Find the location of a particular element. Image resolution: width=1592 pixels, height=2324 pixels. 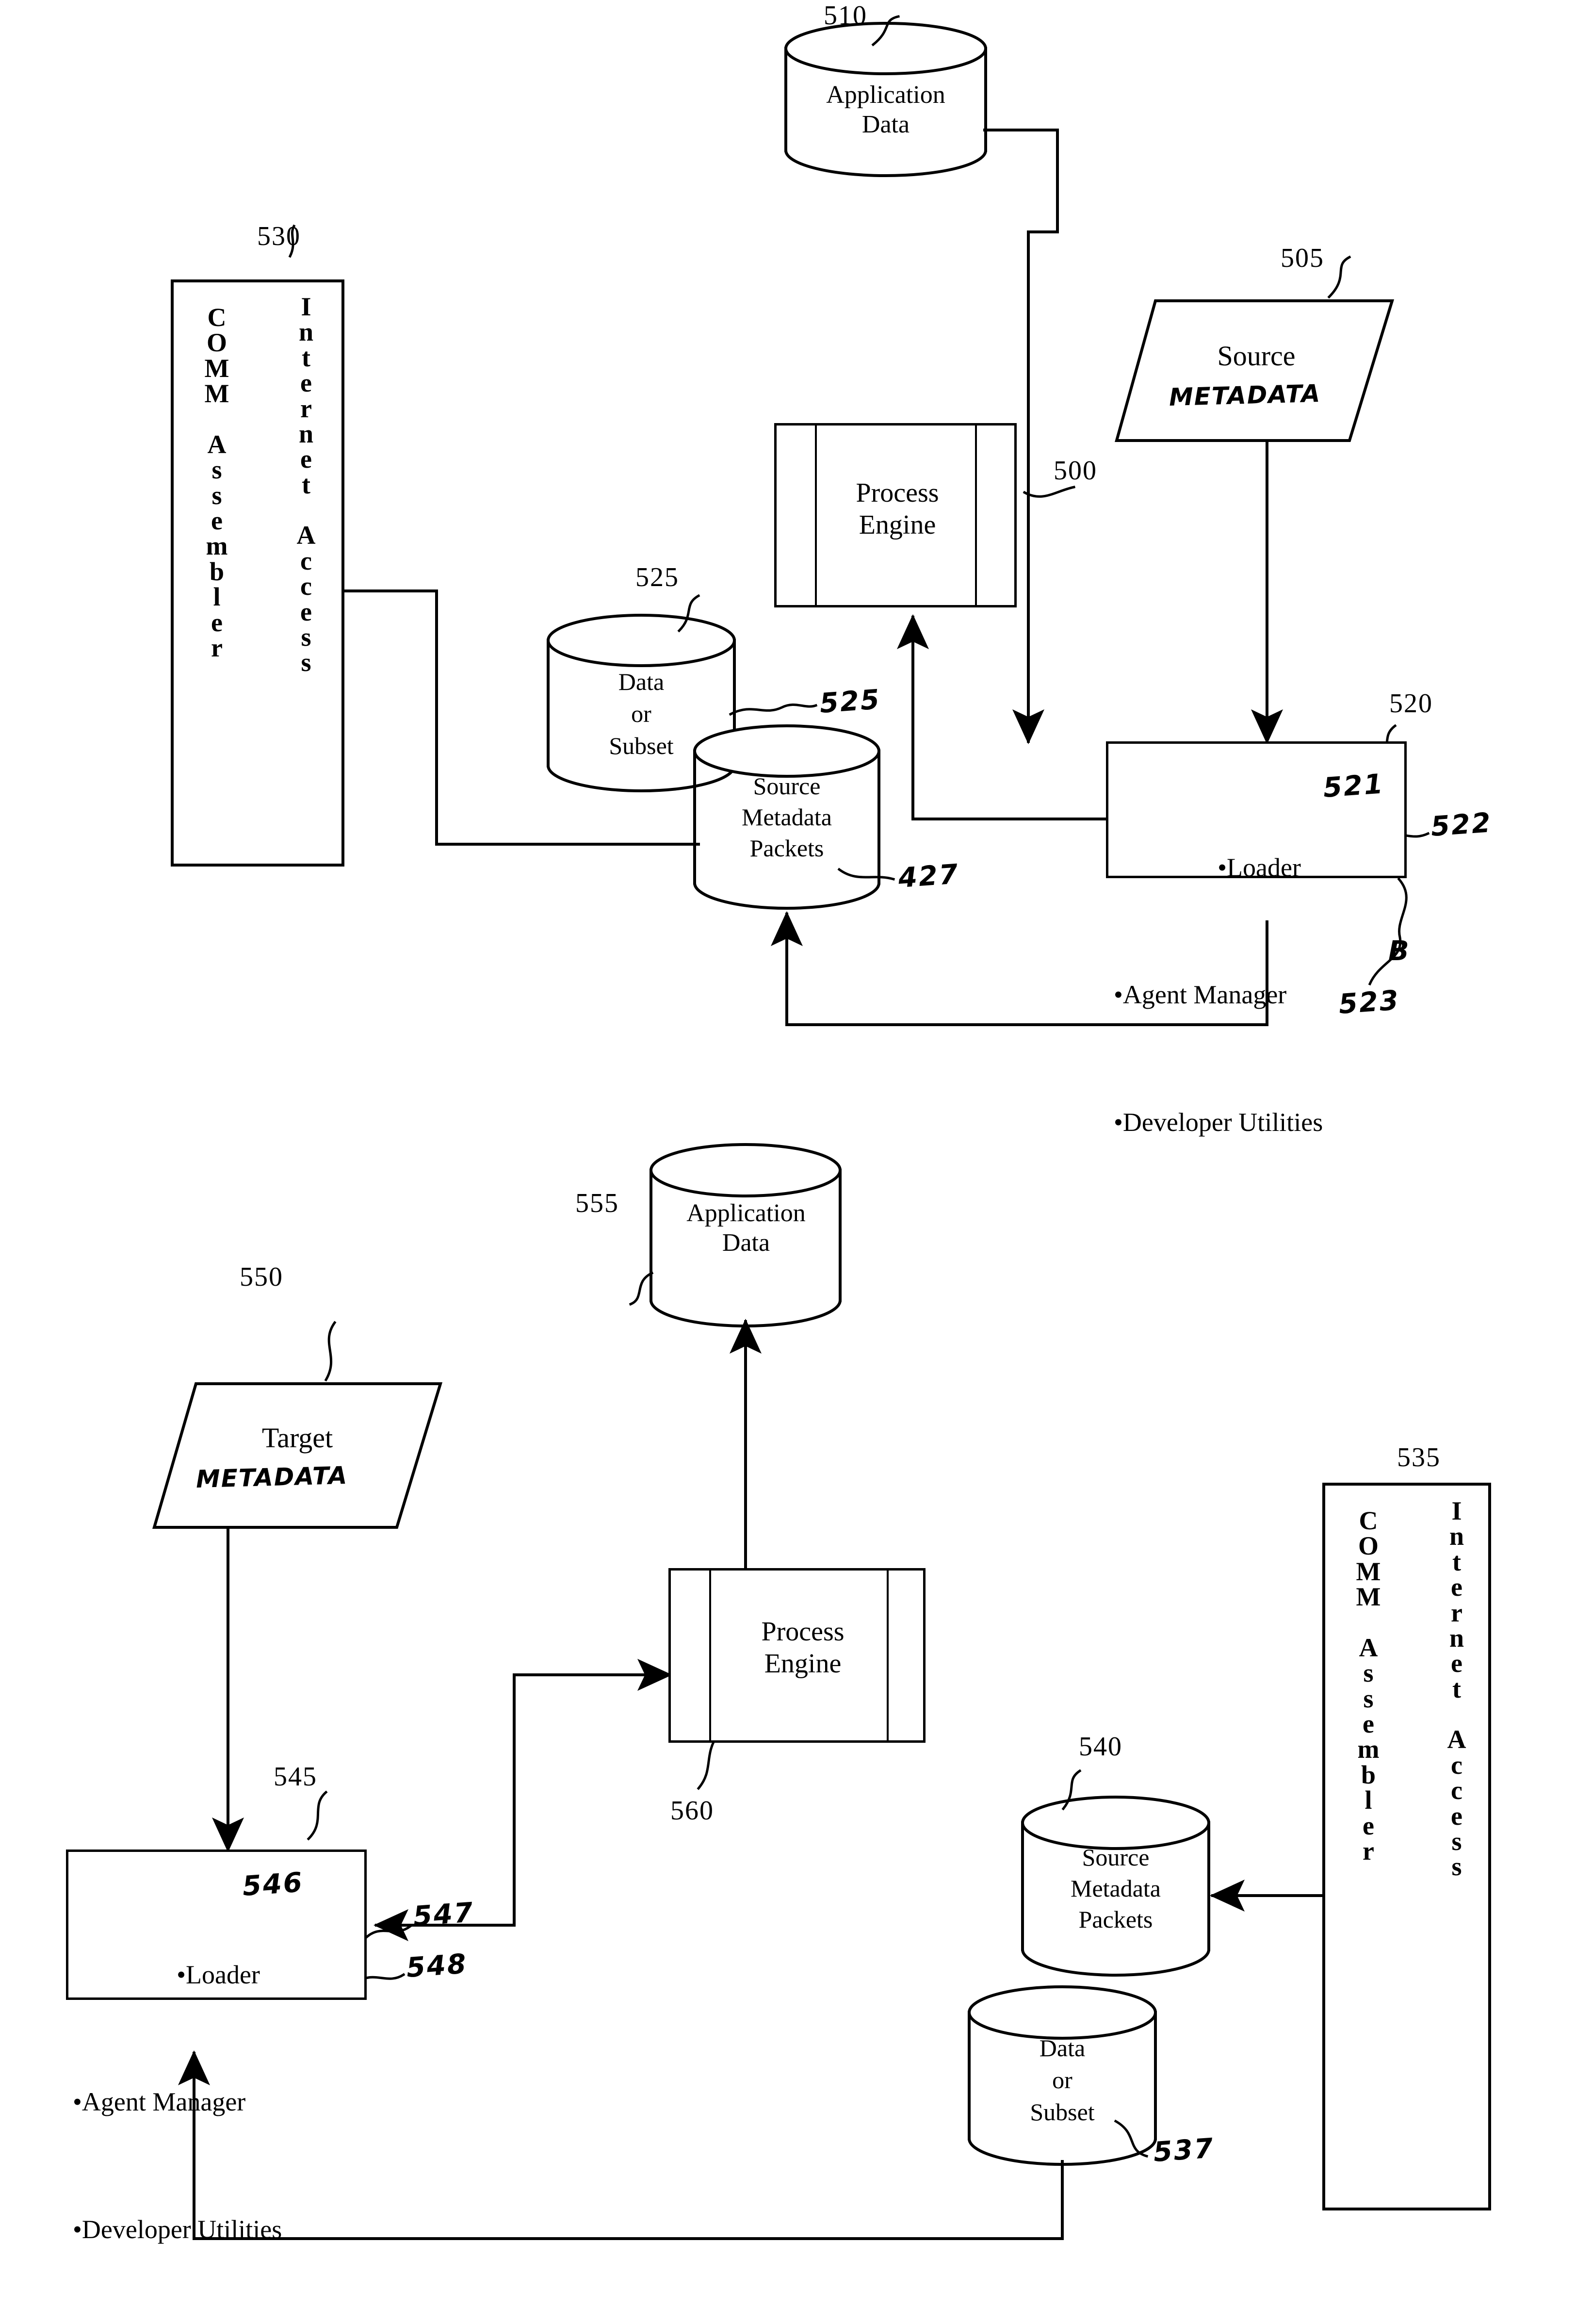

process-engine-500-label: Process Engine is located at coordinates (897, 509).